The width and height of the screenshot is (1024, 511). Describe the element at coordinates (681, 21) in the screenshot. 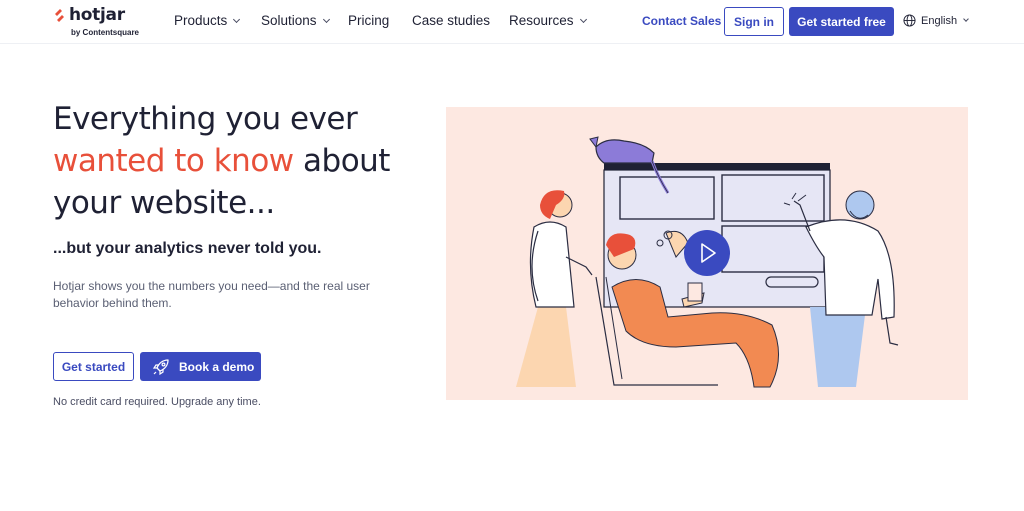

I see `contact-sales-link: Contact Sales` at that location.